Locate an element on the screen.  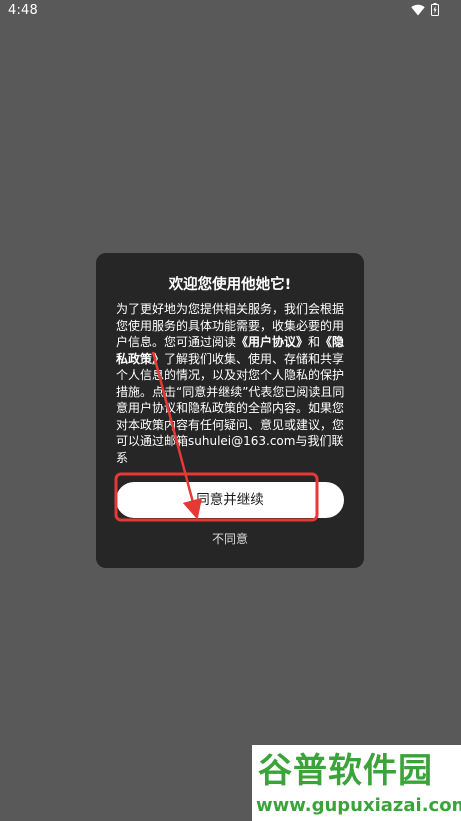
watermark-logo: 谷普软件园 is located at coordinates (345, 771).